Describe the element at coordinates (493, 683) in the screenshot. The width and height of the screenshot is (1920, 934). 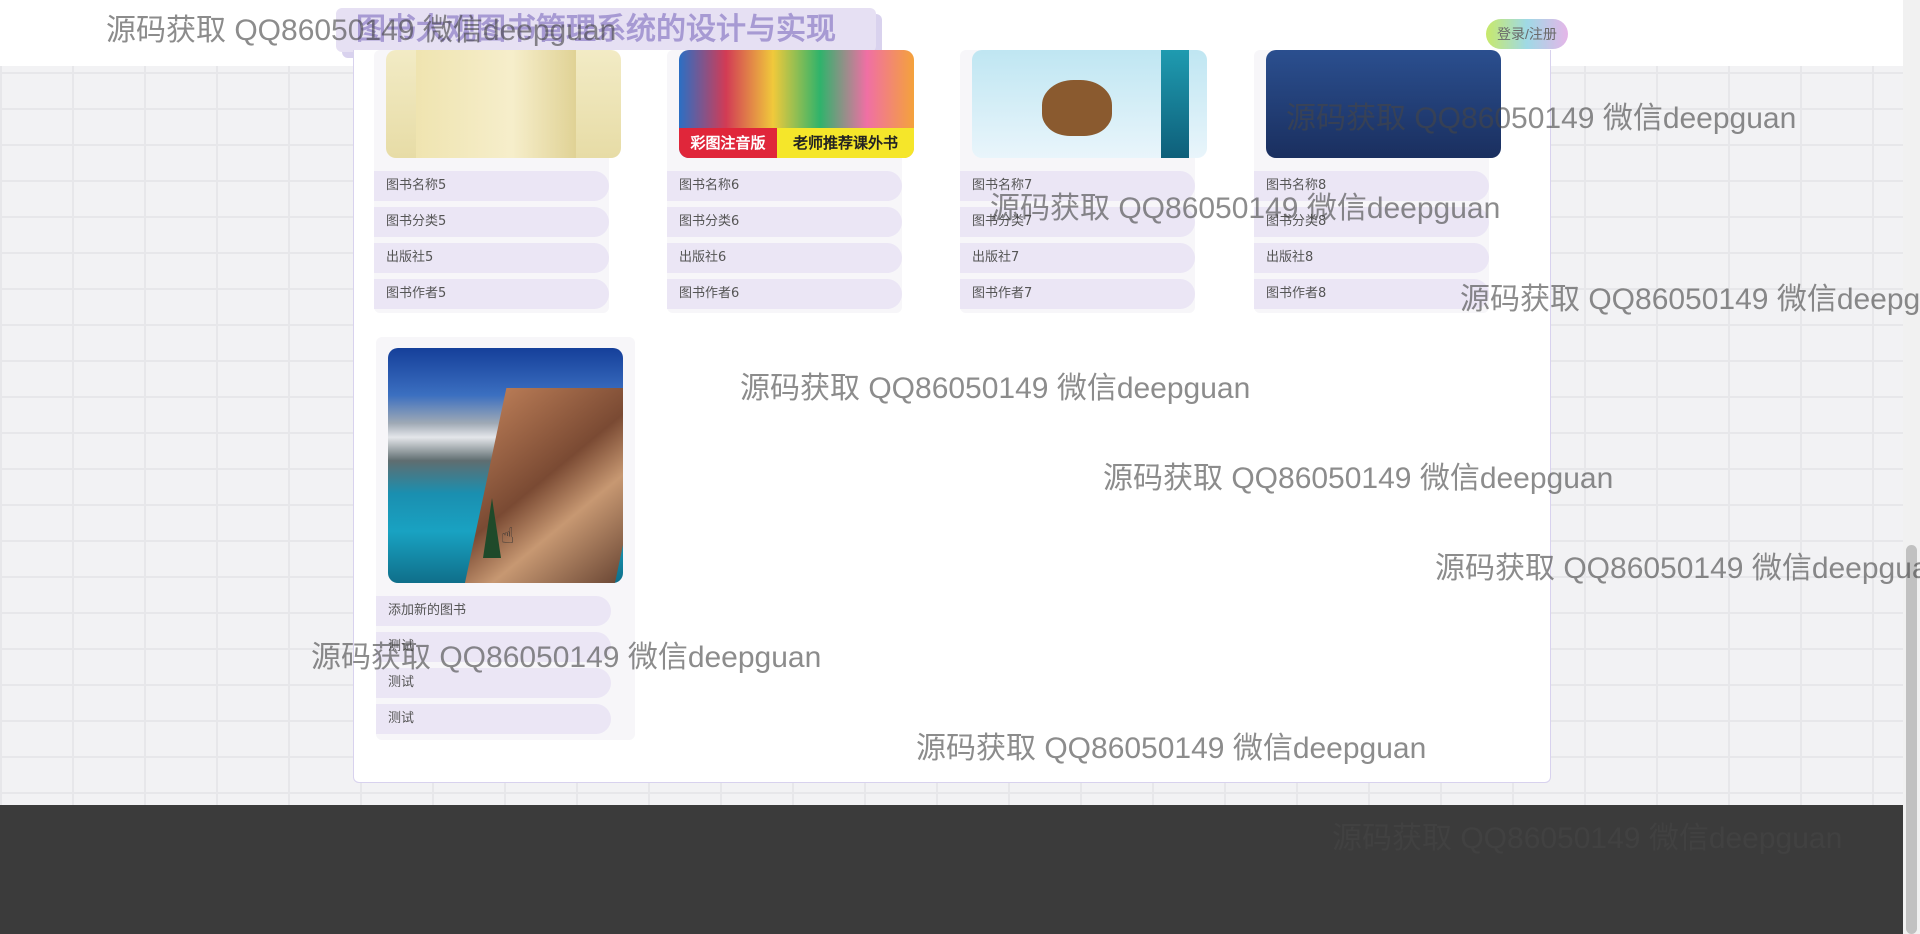
I see `book-publisher: 测试` at that location.